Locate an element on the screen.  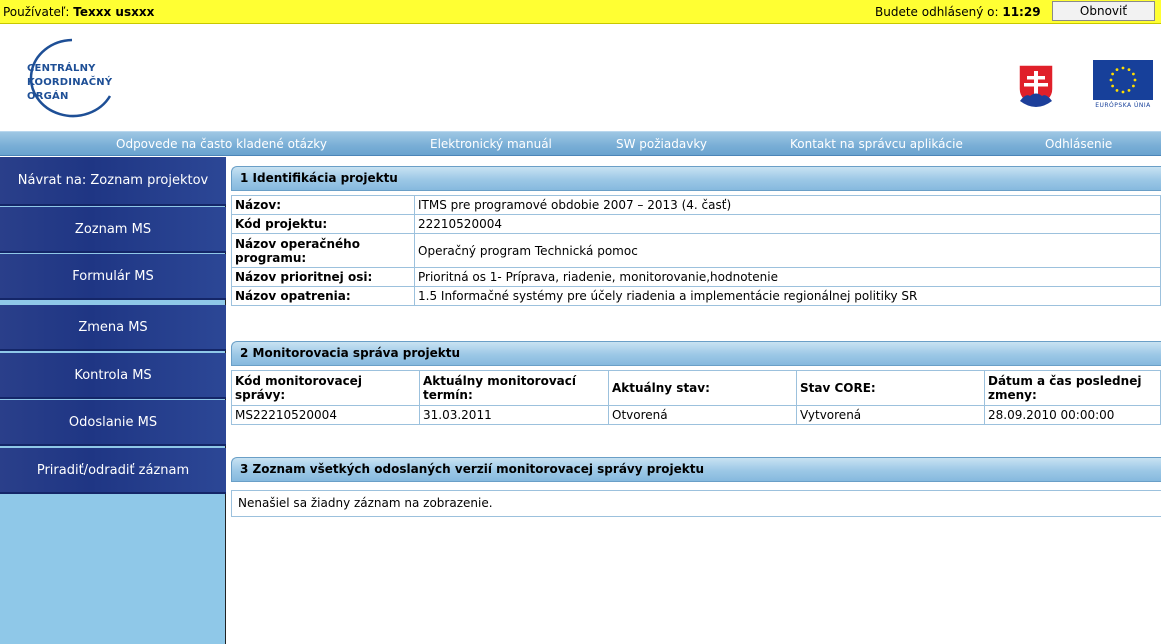
eu-label: EURÓPSKA ÚNIA is located at coordinates (1123, 105).